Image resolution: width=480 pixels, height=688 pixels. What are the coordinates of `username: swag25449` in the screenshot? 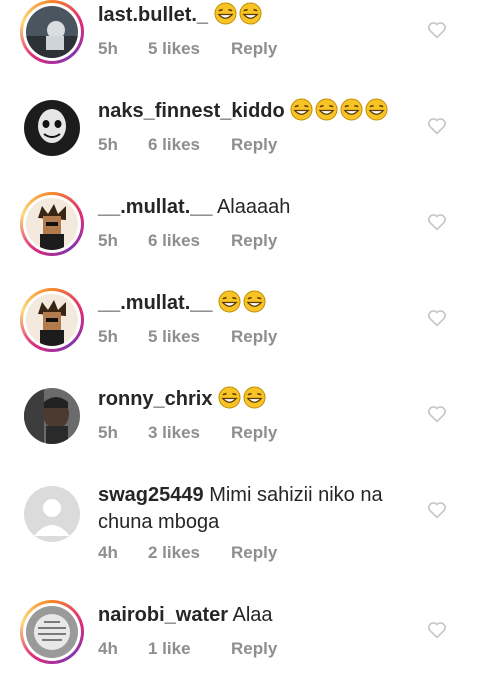 It's located at (151, 495).